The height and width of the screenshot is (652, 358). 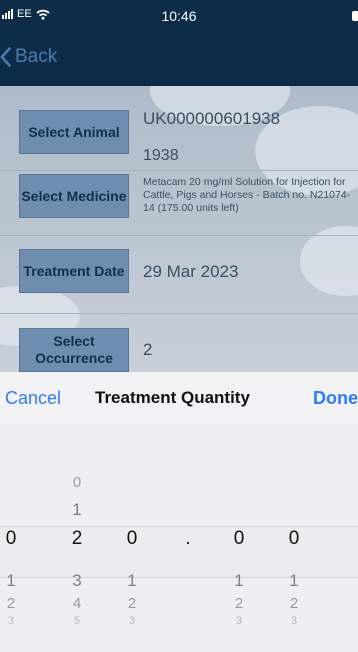 I want to click on select-occurrence-button: Select Occurrence, so click(x=74, y=350).